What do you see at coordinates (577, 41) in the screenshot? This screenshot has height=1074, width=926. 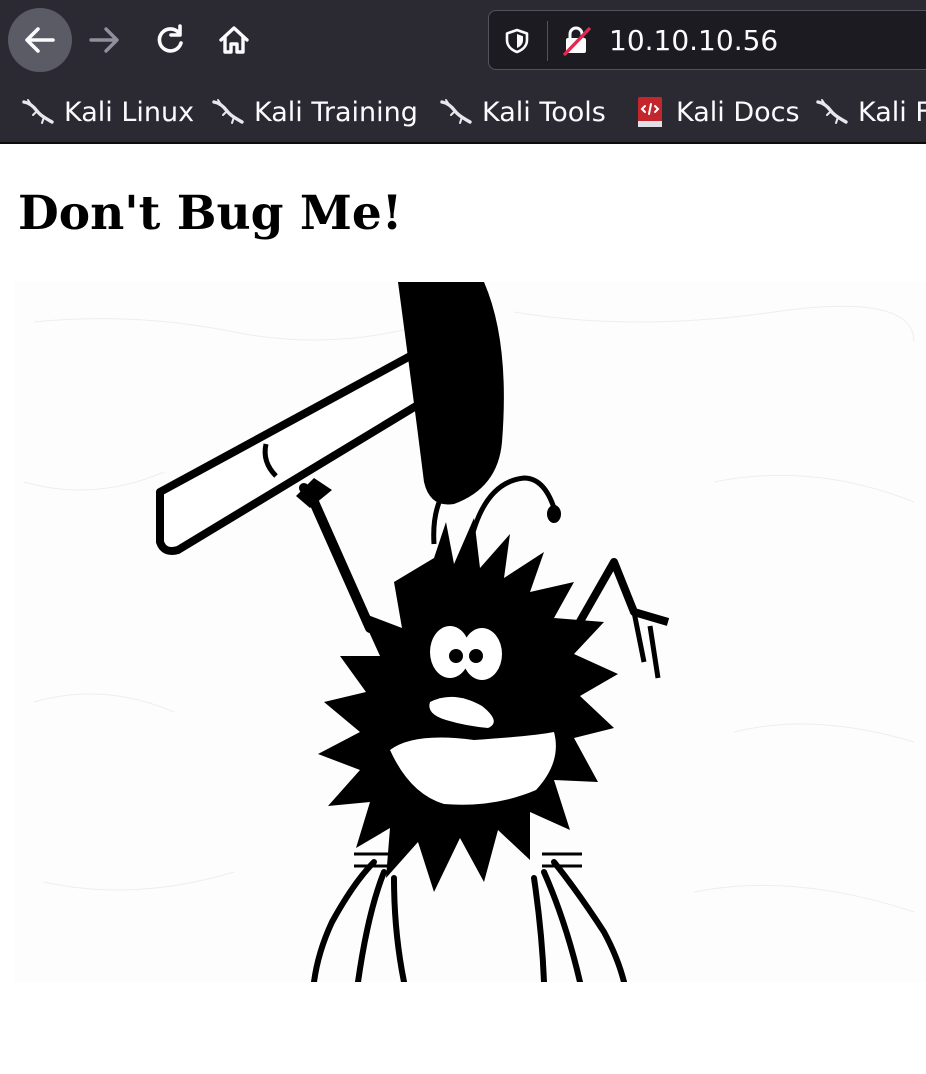 I see `insecure-lock-icon` at bounding box center [577, 41].